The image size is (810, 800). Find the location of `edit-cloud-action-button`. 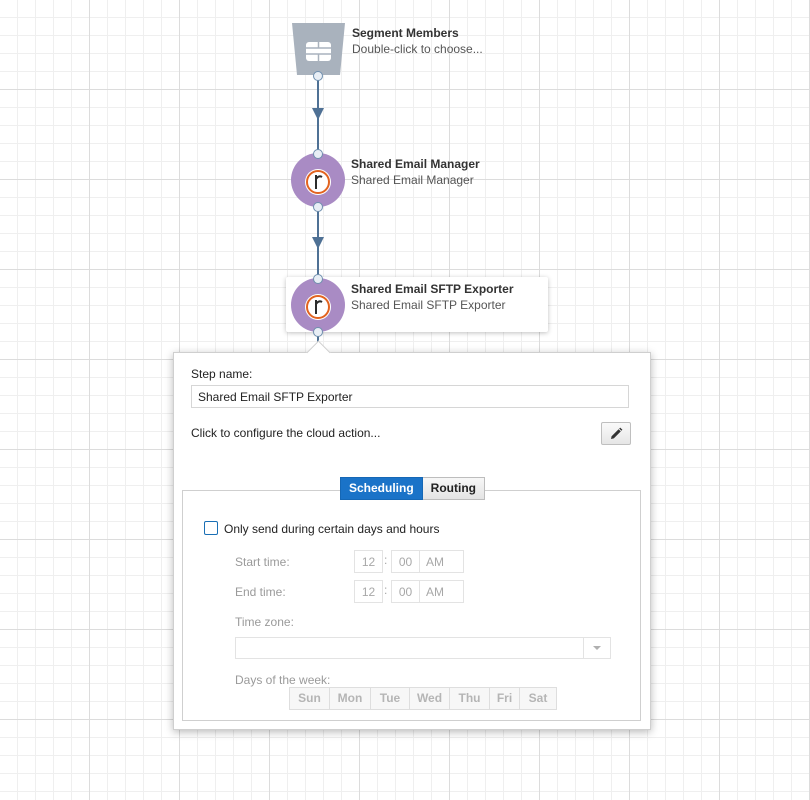

edit-cloud-action-button is located at coordinates (616, 433).